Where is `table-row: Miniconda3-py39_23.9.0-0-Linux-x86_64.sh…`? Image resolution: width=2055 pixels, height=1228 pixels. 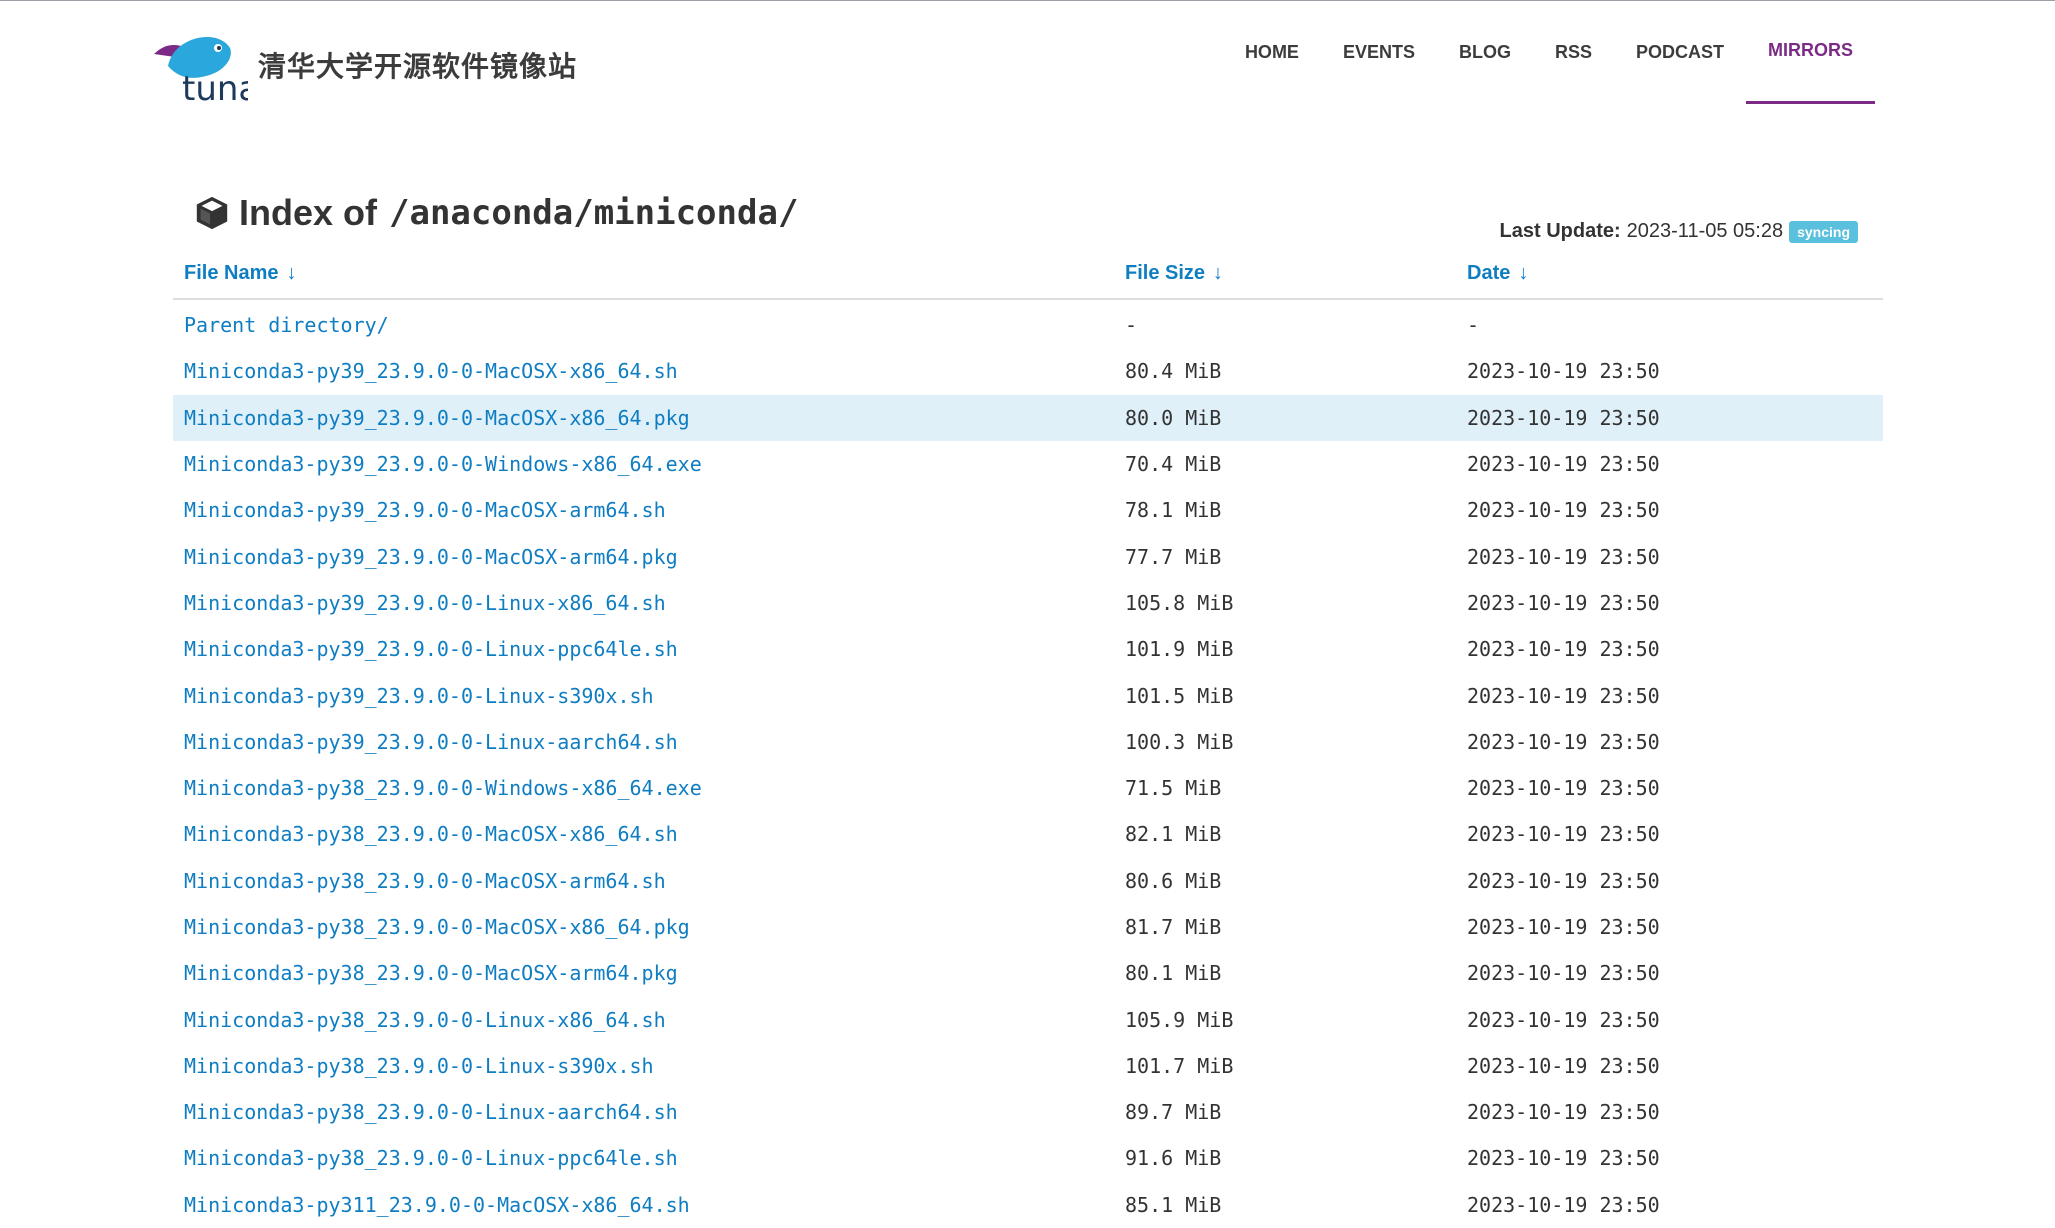
table-row: Miniconda3-py39_23.9.0-0-Linux-x86_64.sh… is located at coordinates (1028, 603).